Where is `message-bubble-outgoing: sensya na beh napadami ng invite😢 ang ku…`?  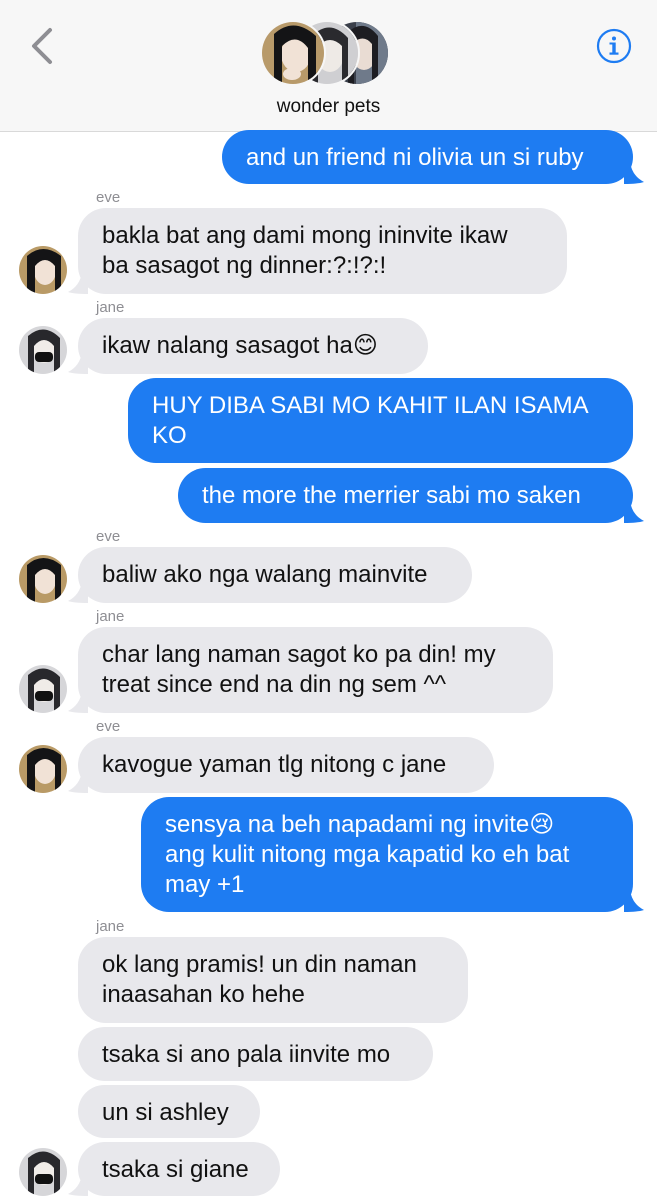 message-bubble-outgoing: sensya na beh napadami ng invite😢 ang ku… is located at coordinates (387, 854).